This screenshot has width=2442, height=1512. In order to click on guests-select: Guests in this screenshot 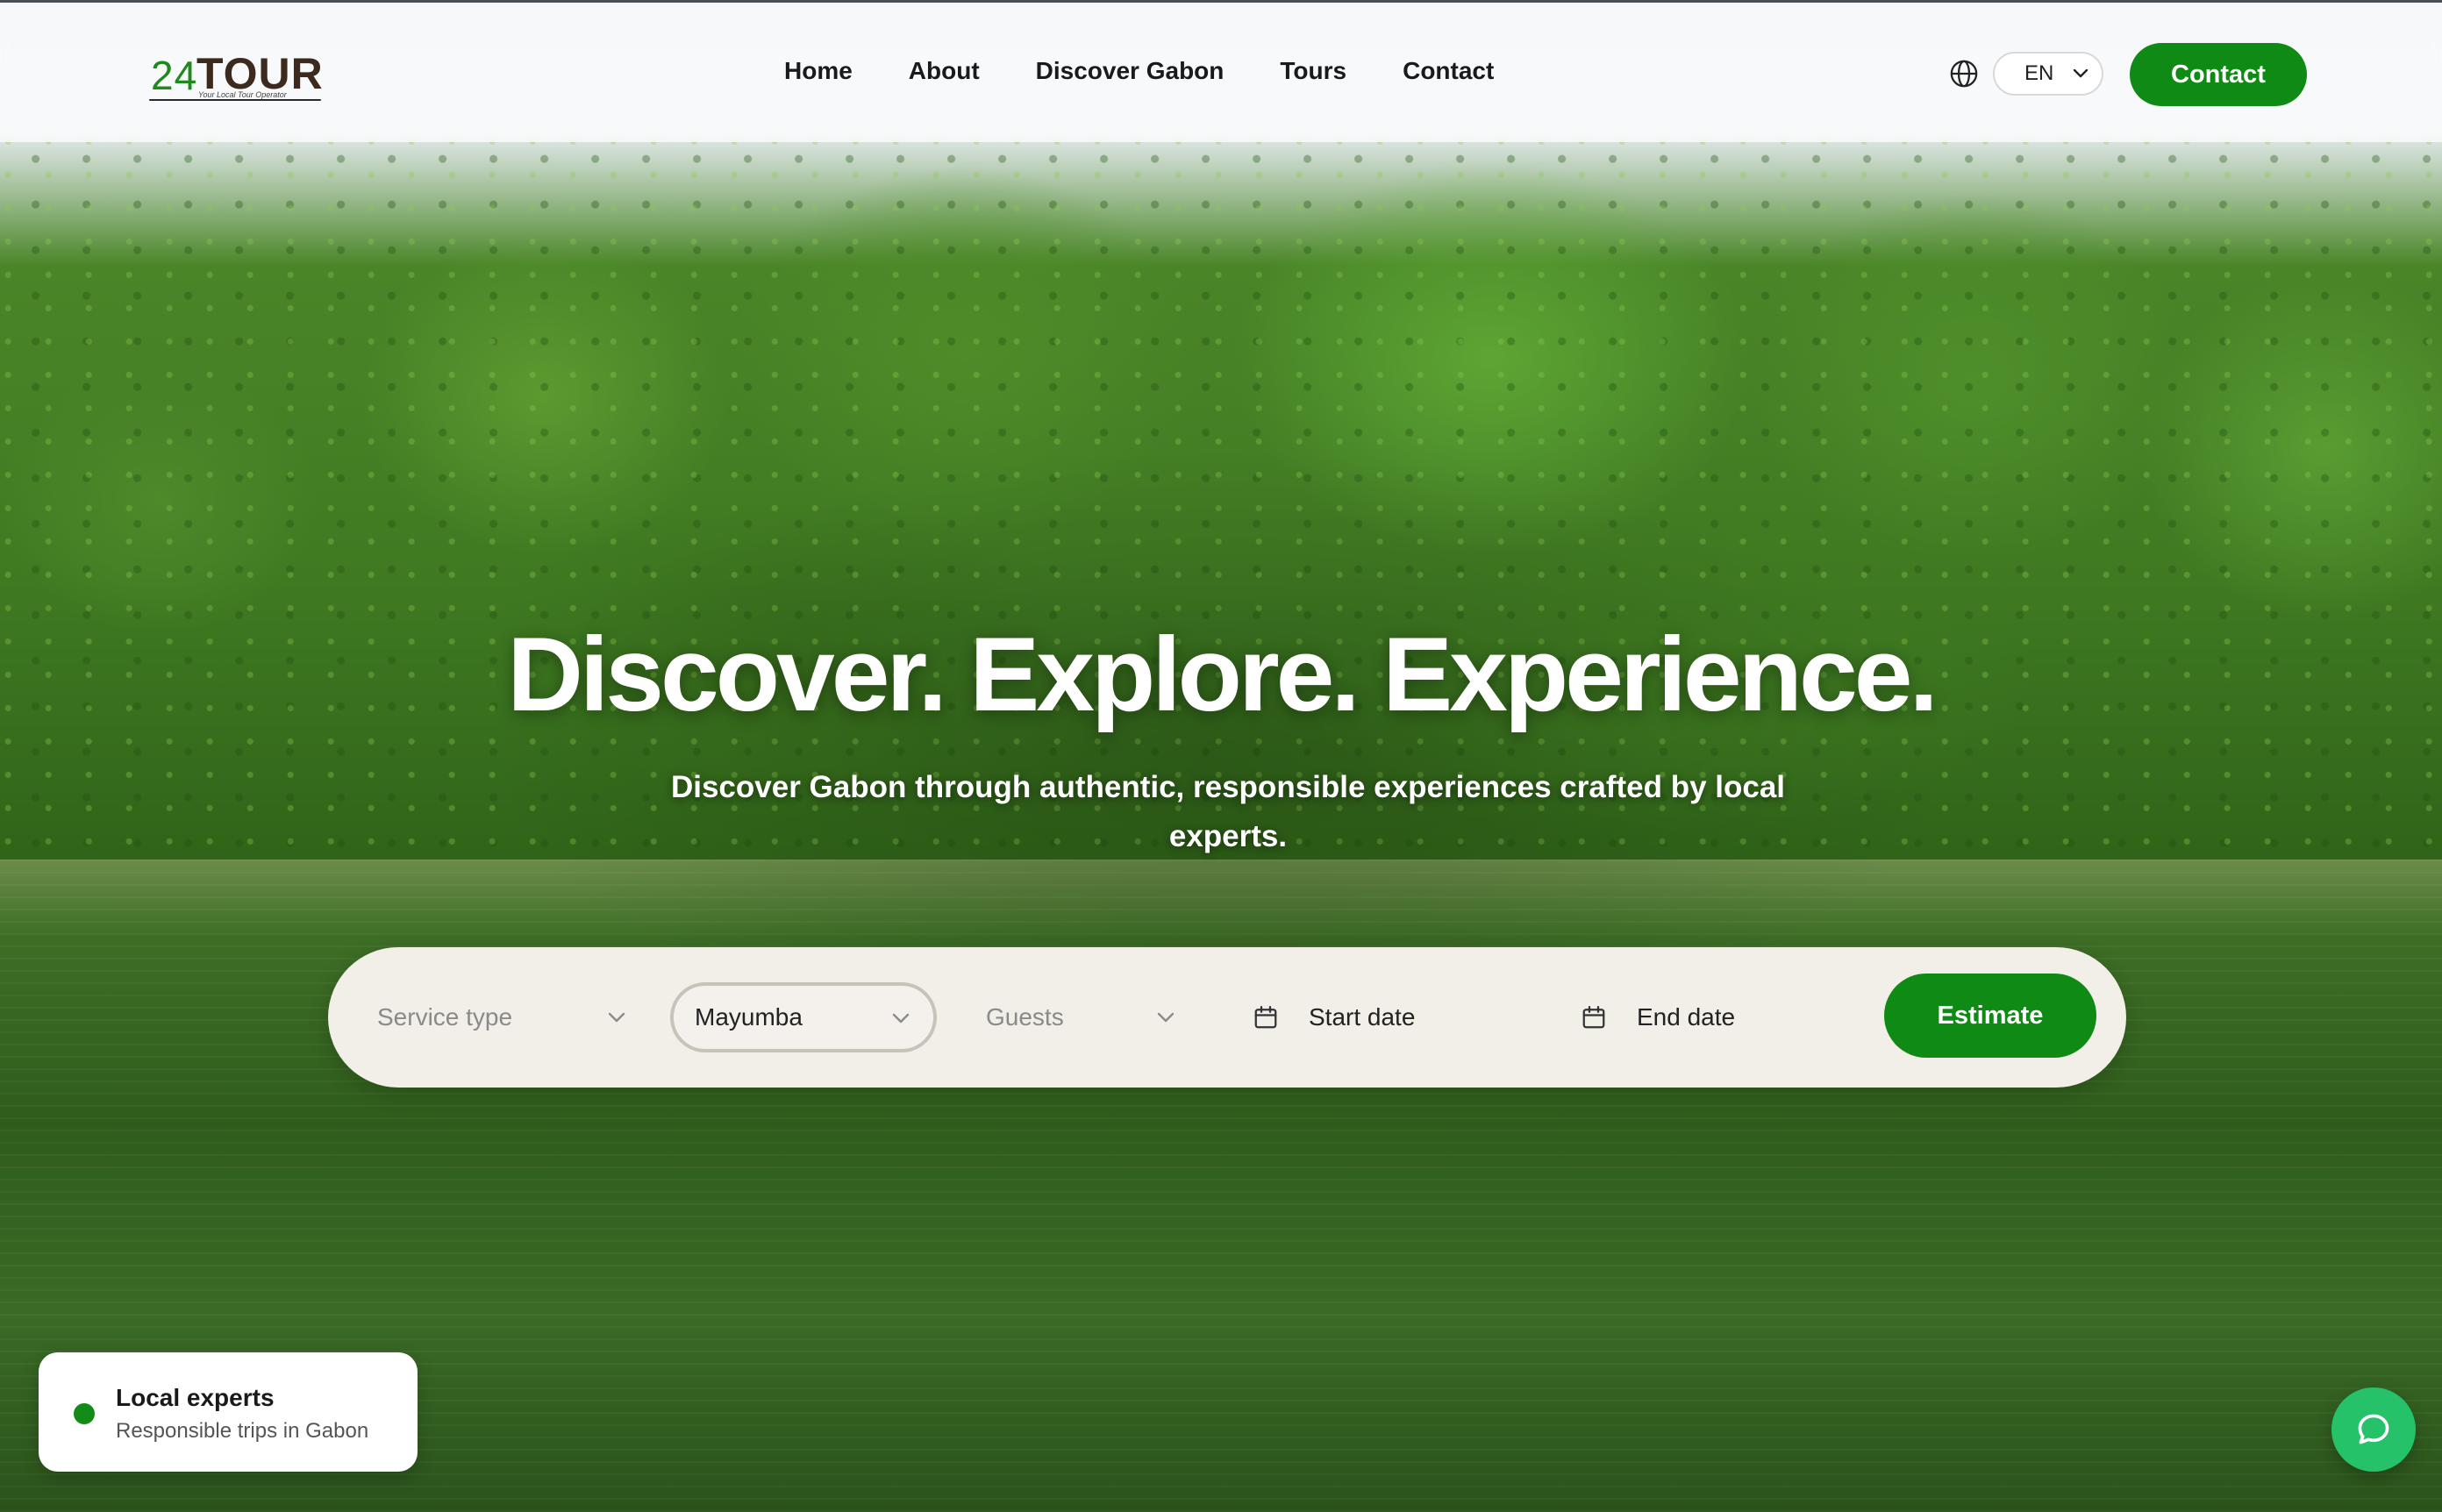, I will do `click(1080, 1017)`.